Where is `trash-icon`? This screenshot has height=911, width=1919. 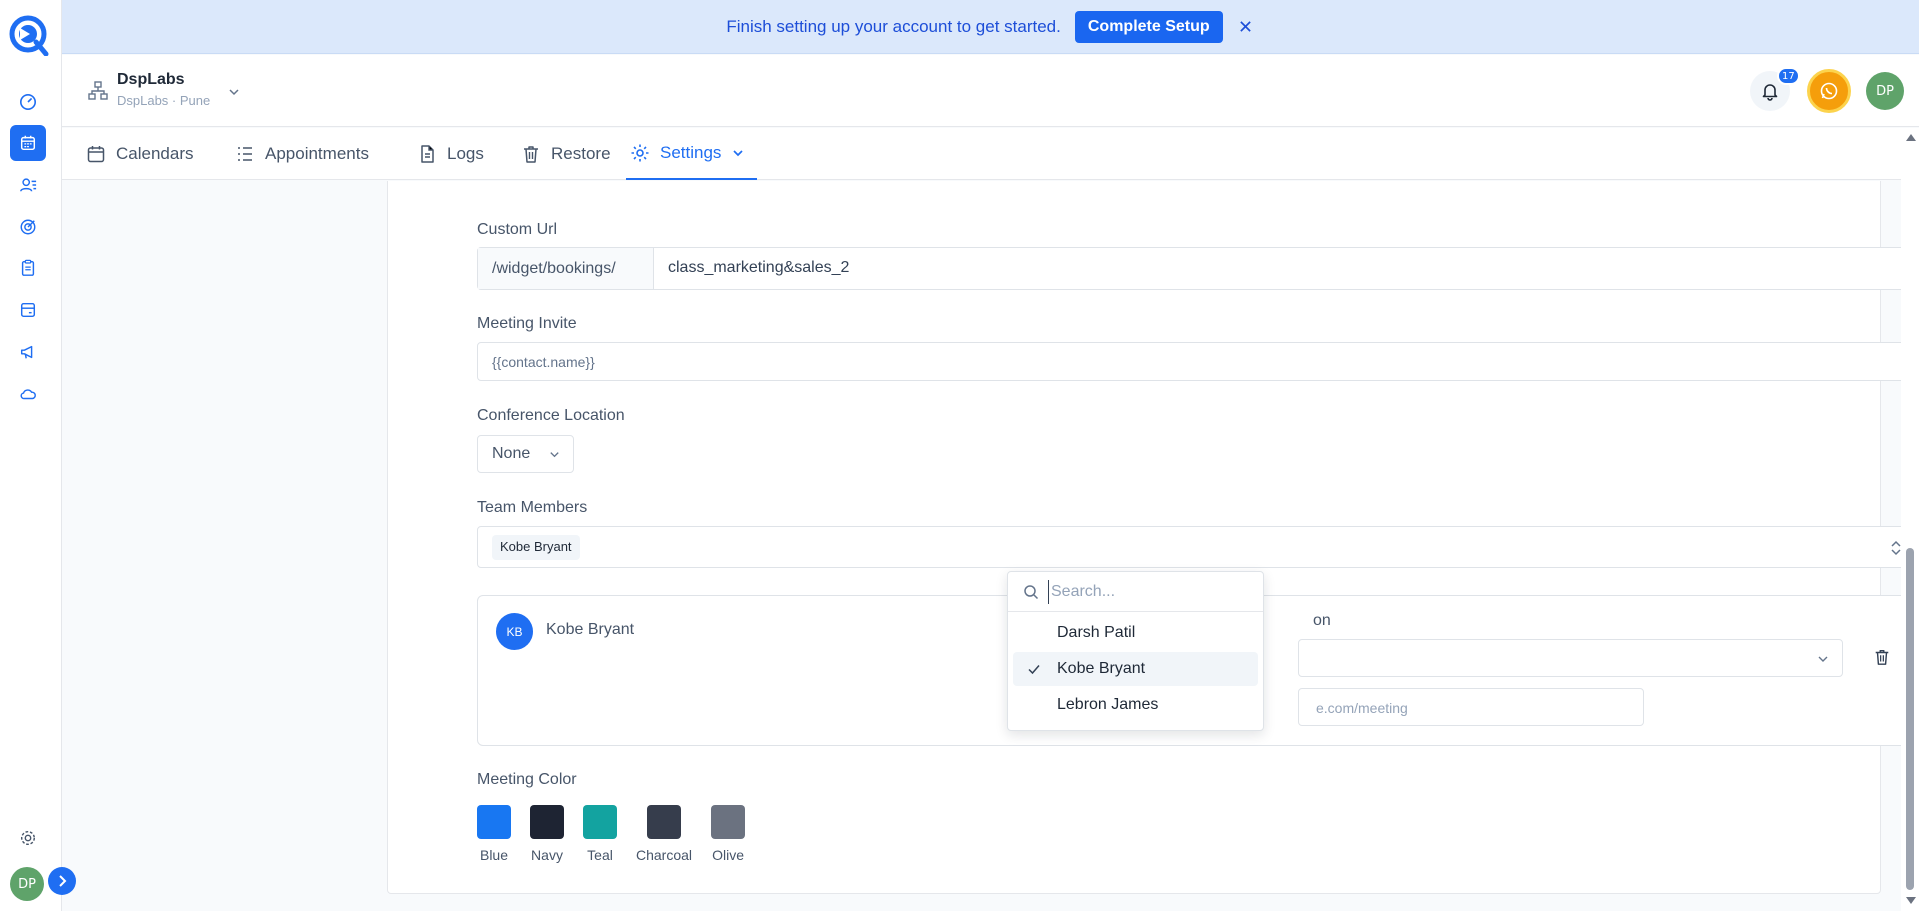 trash-icon is located at coordinates (531, 154).